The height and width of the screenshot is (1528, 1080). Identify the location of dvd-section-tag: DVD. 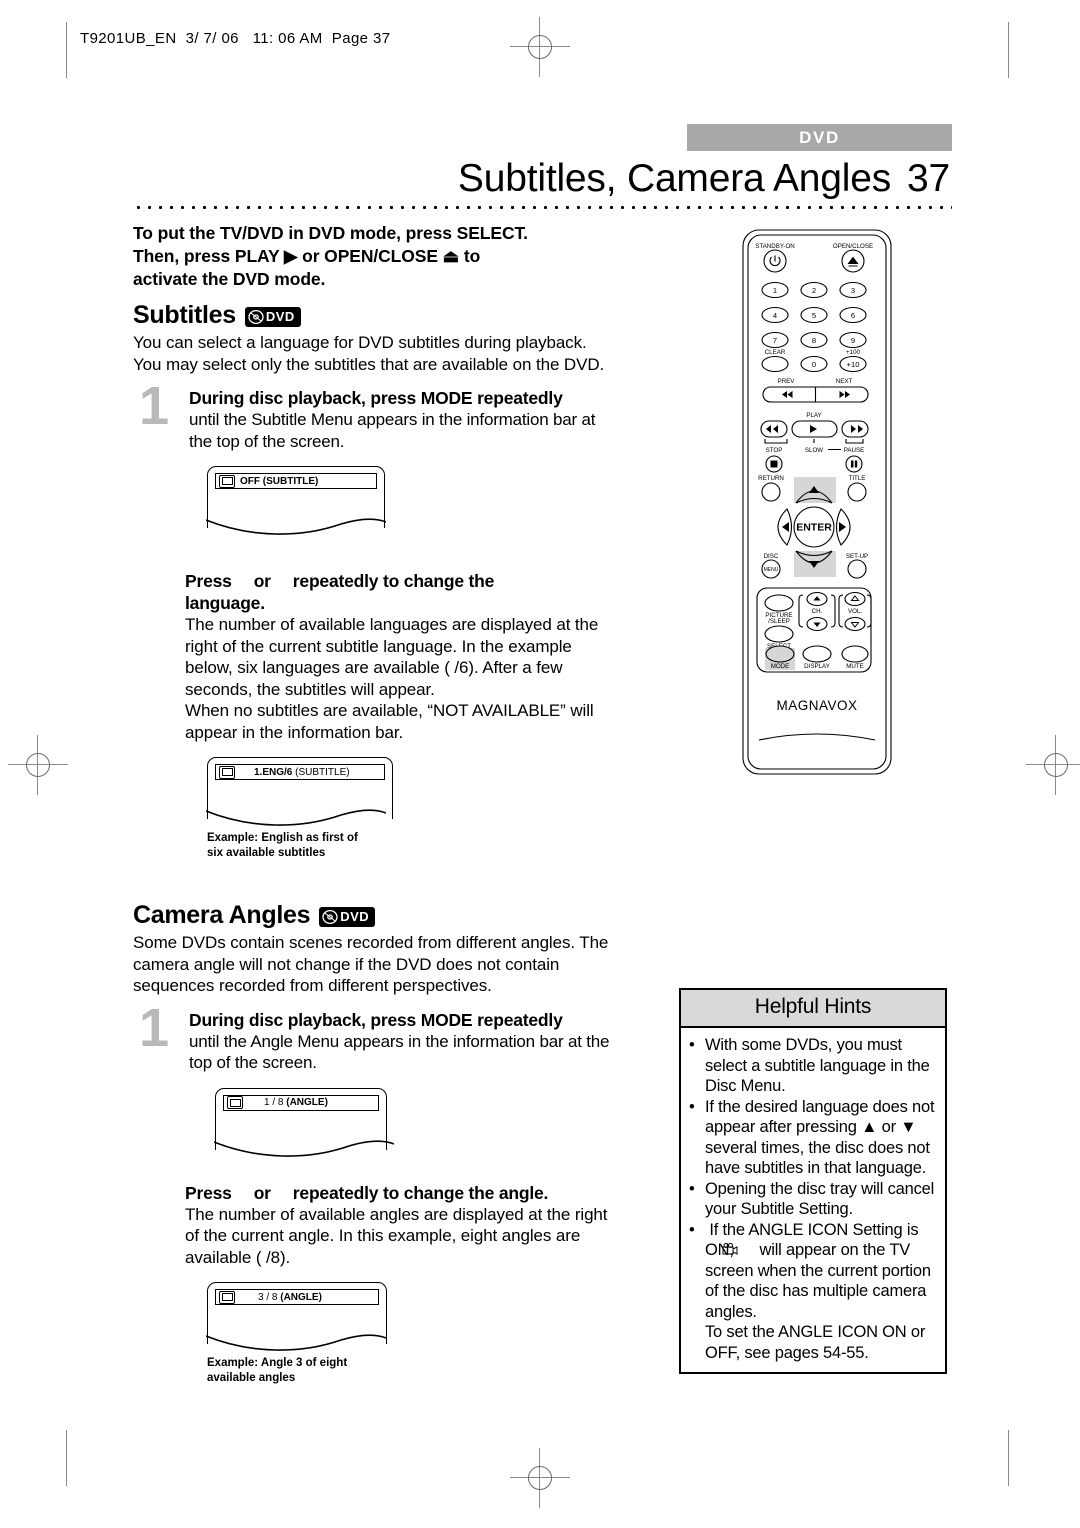
(819, 137).